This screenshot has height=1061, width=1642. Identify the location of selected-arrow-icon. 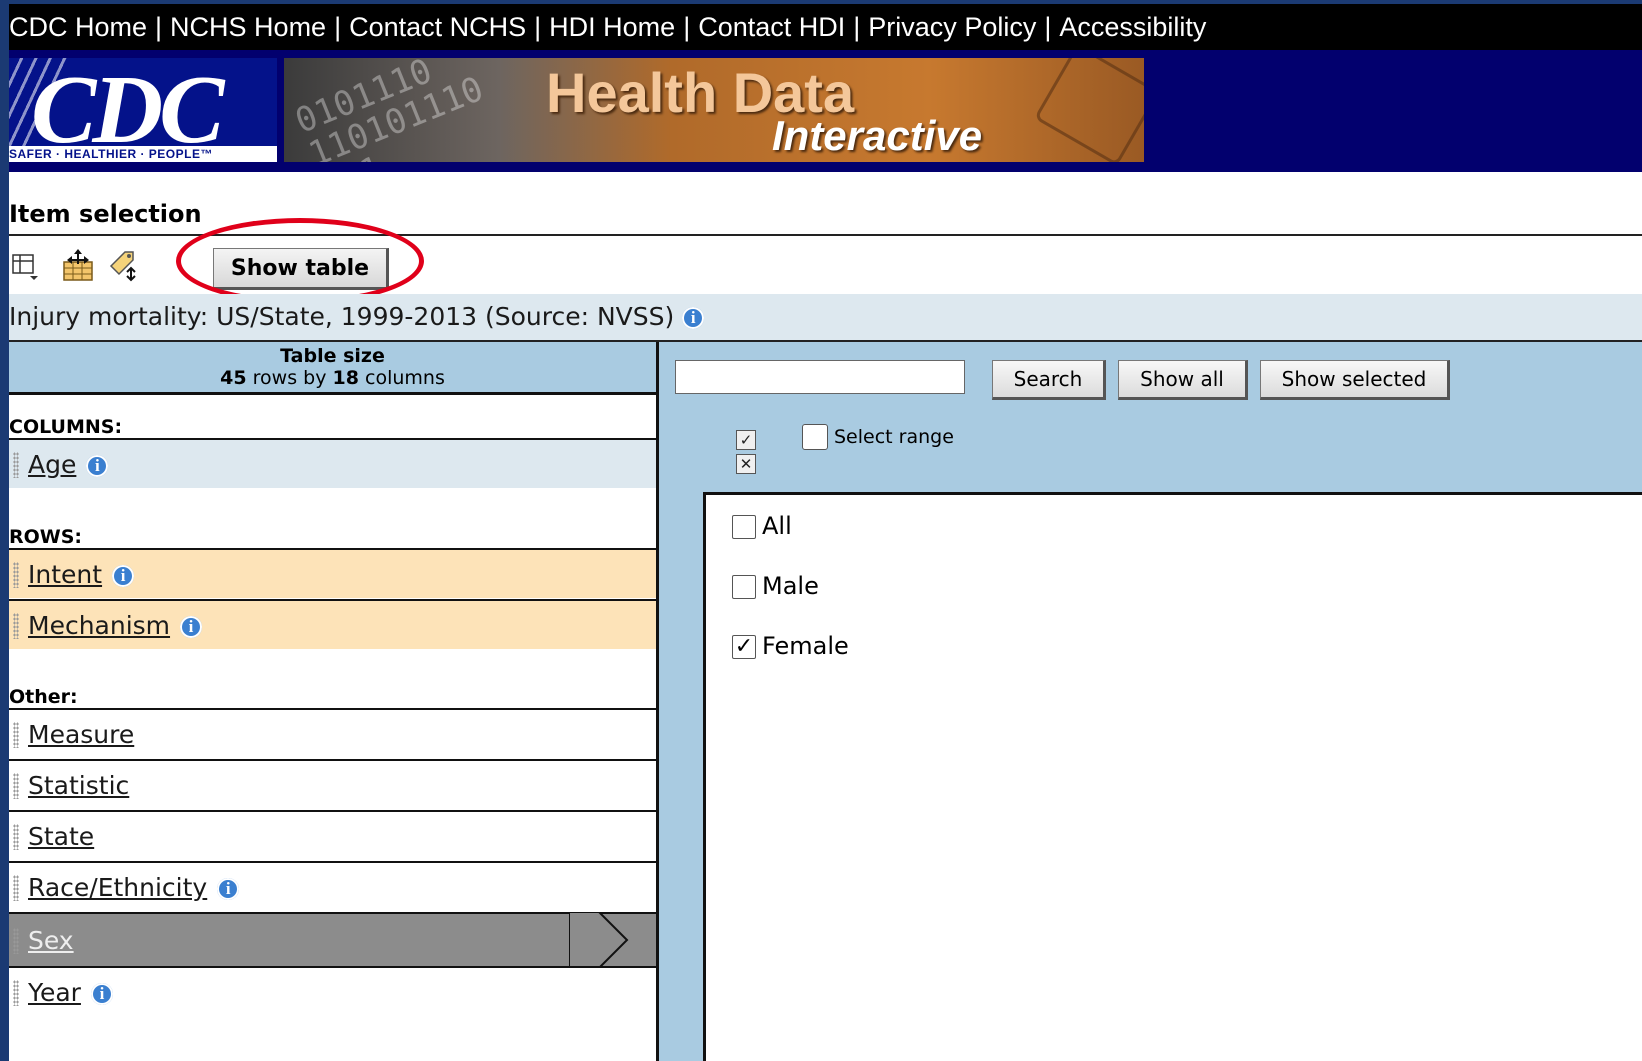
(599, 940).